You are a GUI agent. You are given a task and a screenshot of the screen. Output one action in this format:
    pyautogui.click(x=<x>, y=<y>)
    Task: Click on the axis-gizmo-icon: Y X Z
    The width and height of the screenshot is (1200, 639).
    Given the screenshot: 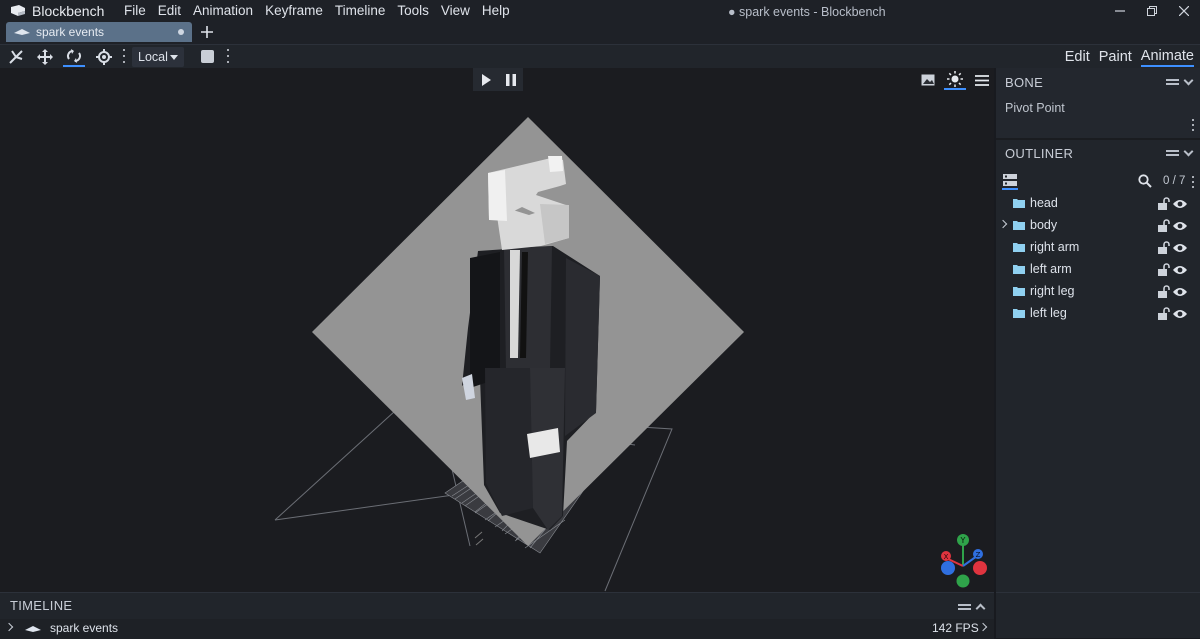 What is the action you would take?
    pyautogui.click(x=964, y=561)
    